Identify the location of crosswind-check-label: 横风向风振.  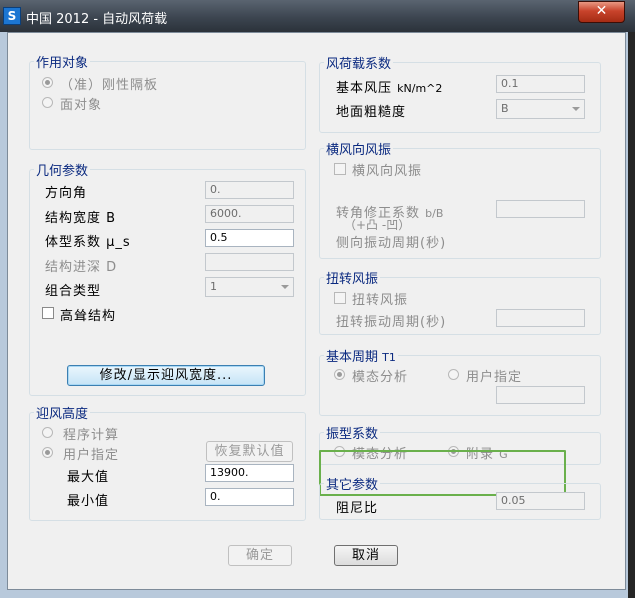
(387, 171).